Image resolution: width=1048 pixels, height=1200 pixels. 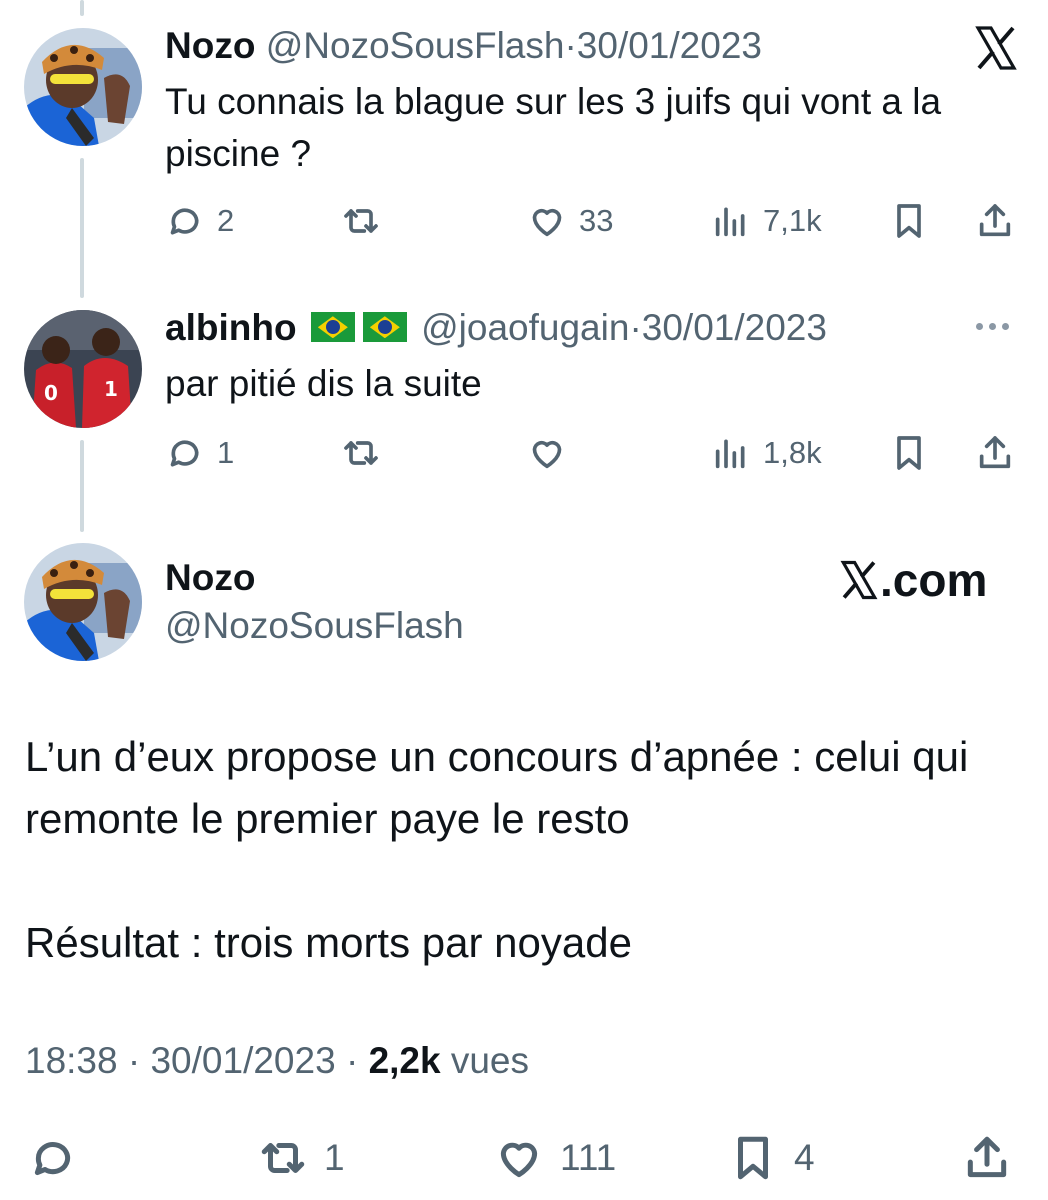 I want to click on like-count: 111, so click(x=588, y=1157).